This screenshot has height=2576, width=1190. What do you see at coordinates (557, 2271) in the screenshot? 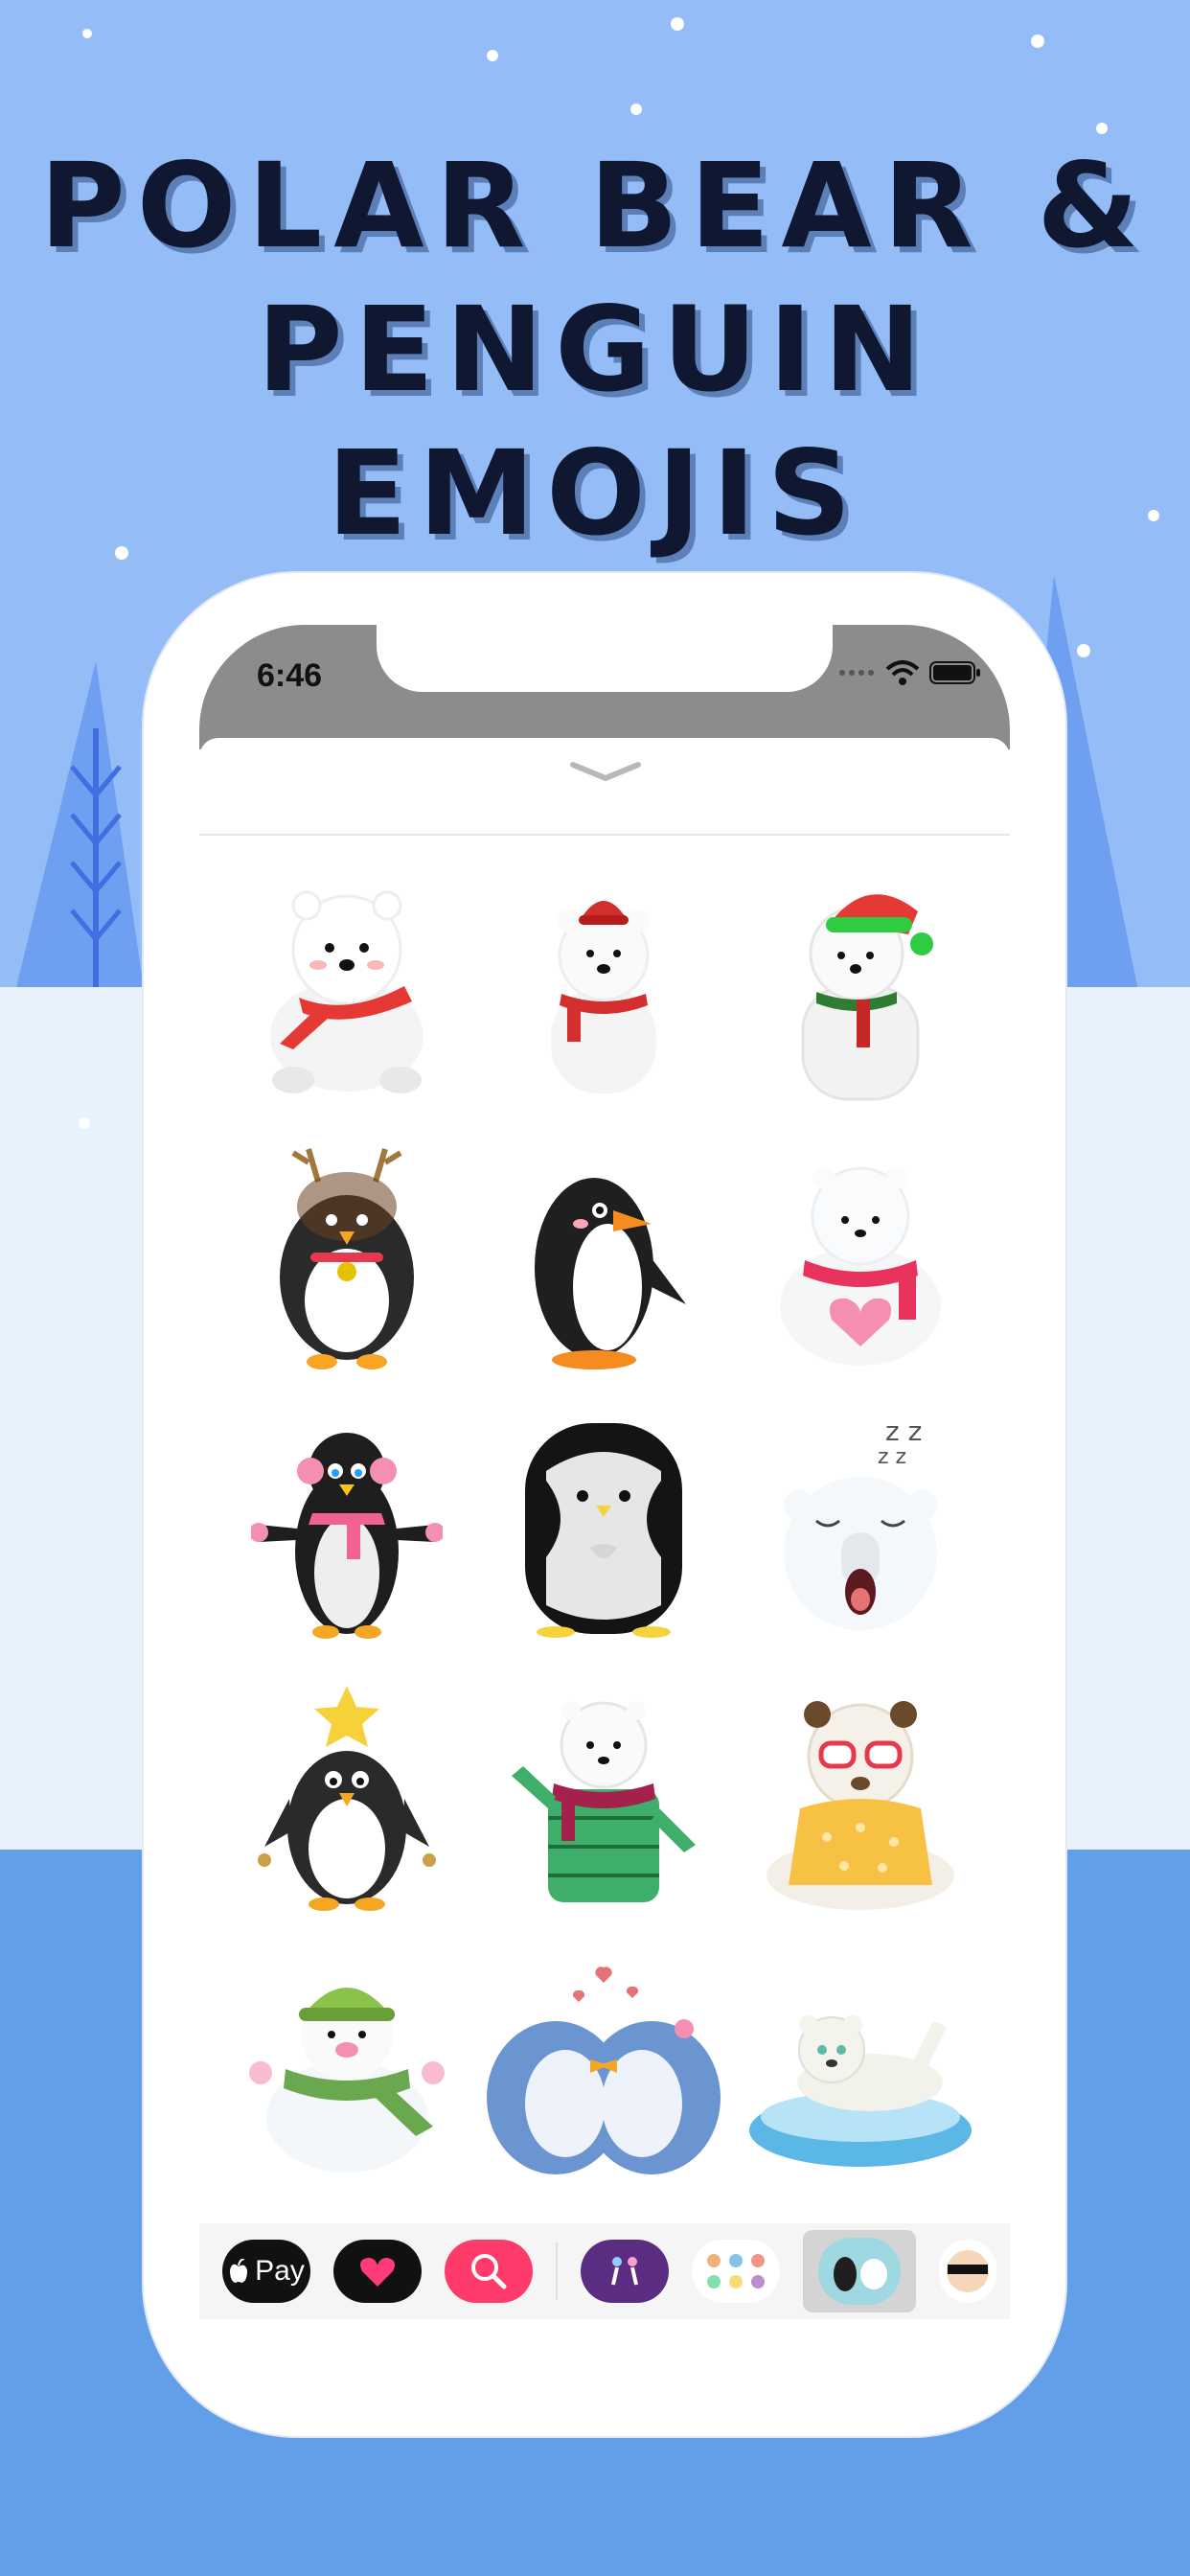
I see `app-drawer-separator` at bounding box center [557, 2271].